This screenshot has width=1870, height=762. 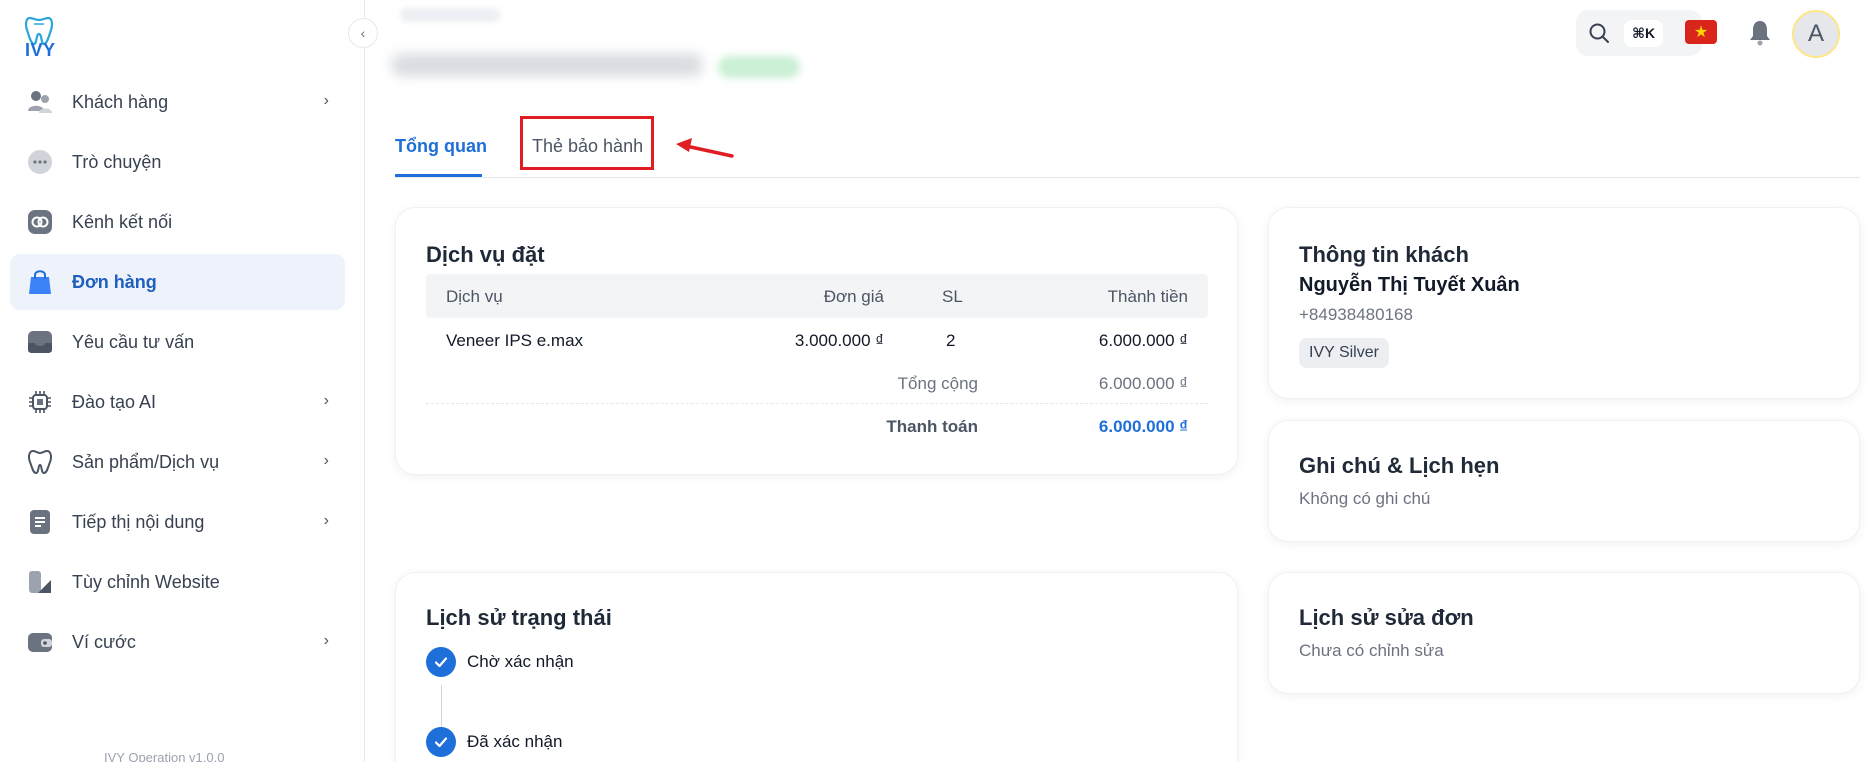 I want to click on sidebar-item-wallet: Ví cước ›, so click(x=177, y=642).